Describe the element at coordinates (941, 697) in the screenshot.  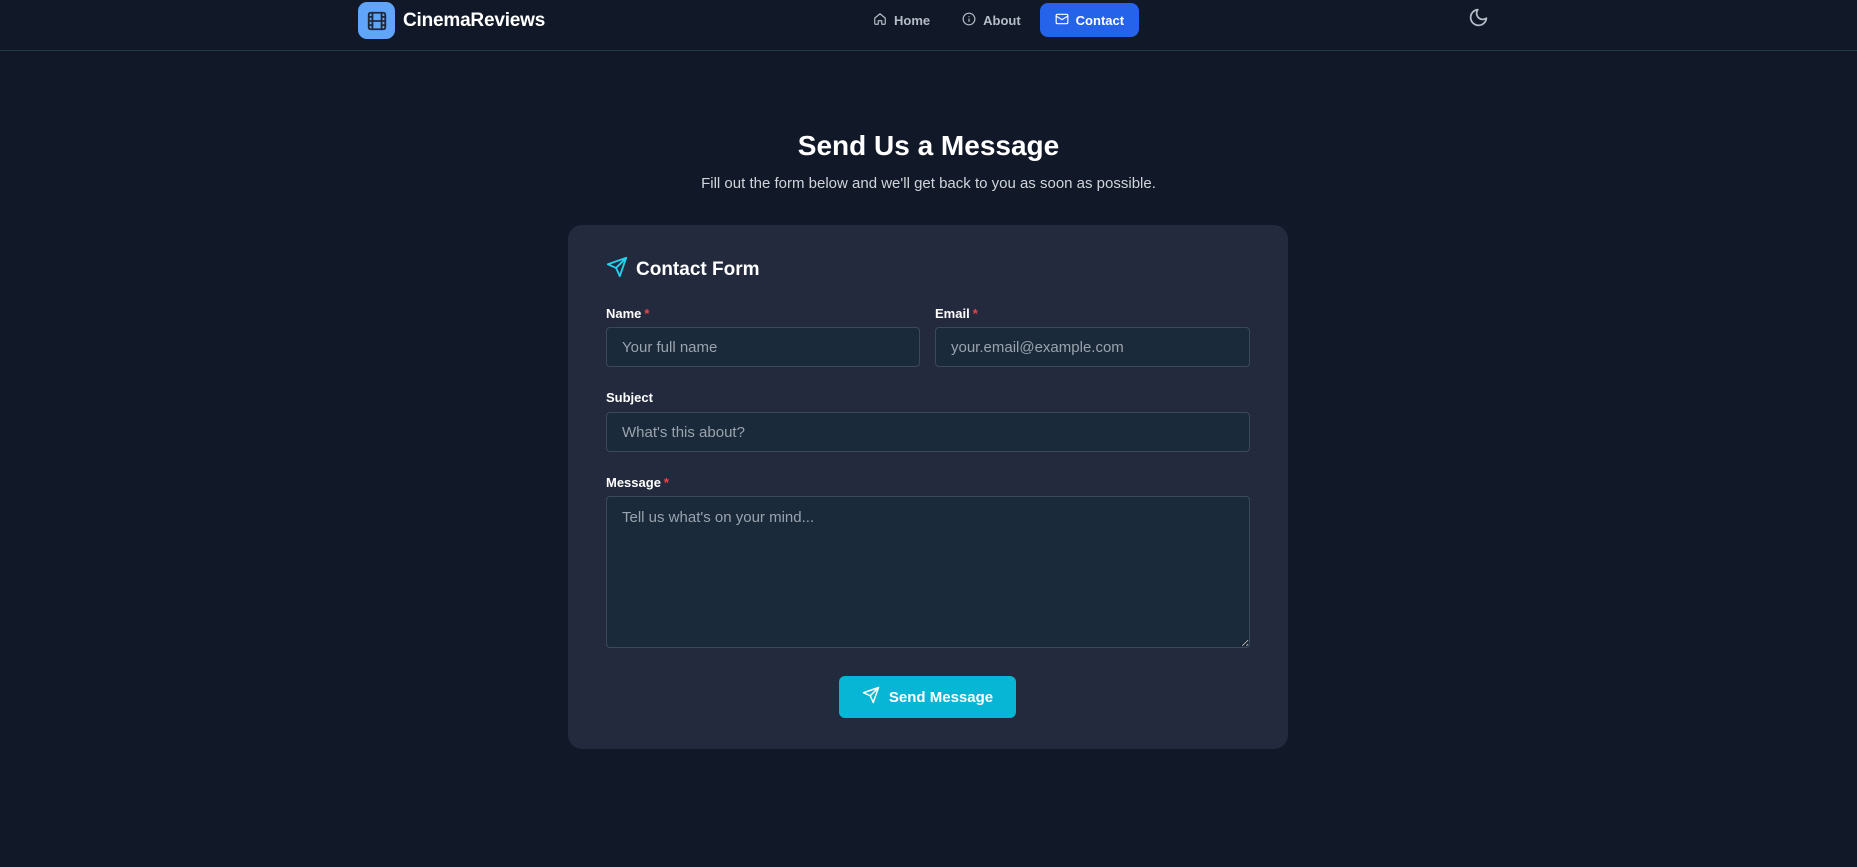
I see `send-message-label: Send Message` at that location.